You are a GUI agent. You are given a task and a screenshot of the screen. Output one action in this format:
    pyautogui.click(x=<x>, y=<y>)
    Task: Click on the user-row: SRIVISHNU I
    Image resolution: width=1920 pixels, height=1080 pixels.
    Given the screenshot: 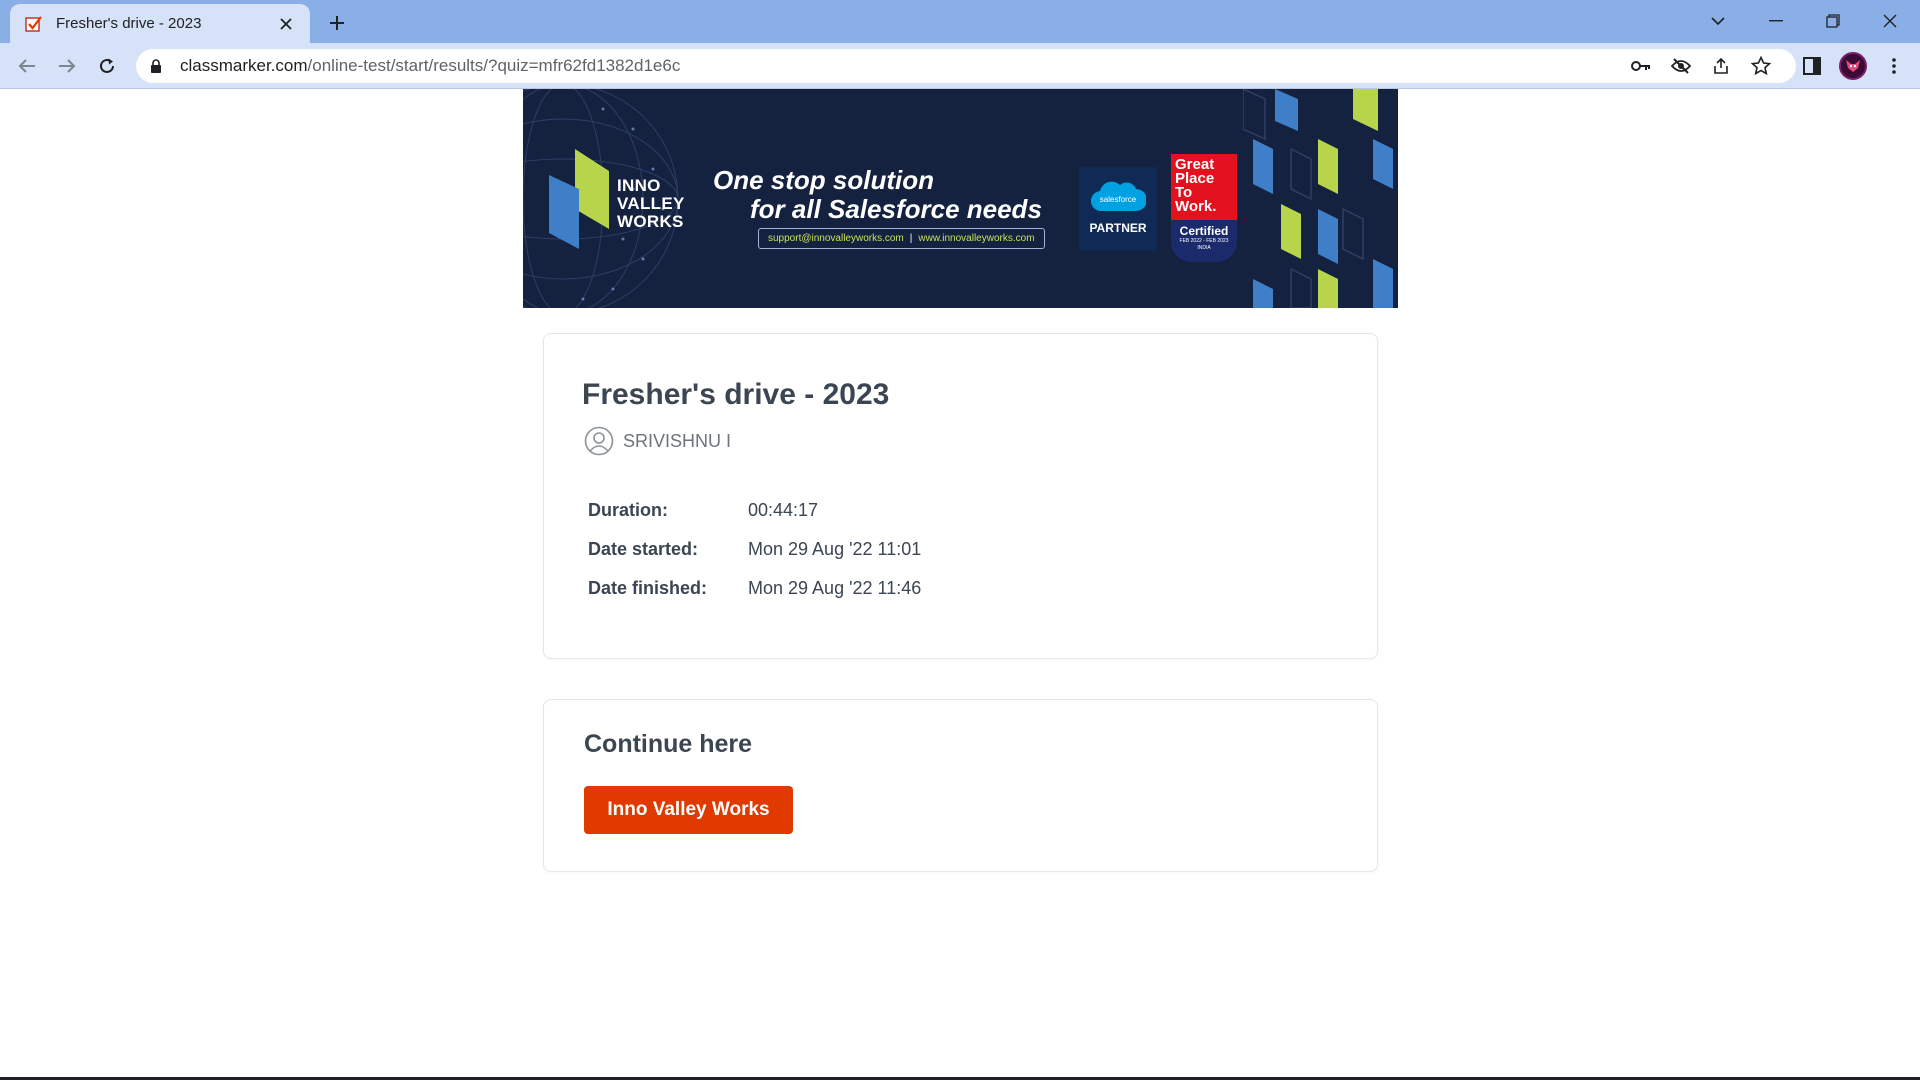 What is the action you would take?
    pyautogui.click(x=657, y=441)
    